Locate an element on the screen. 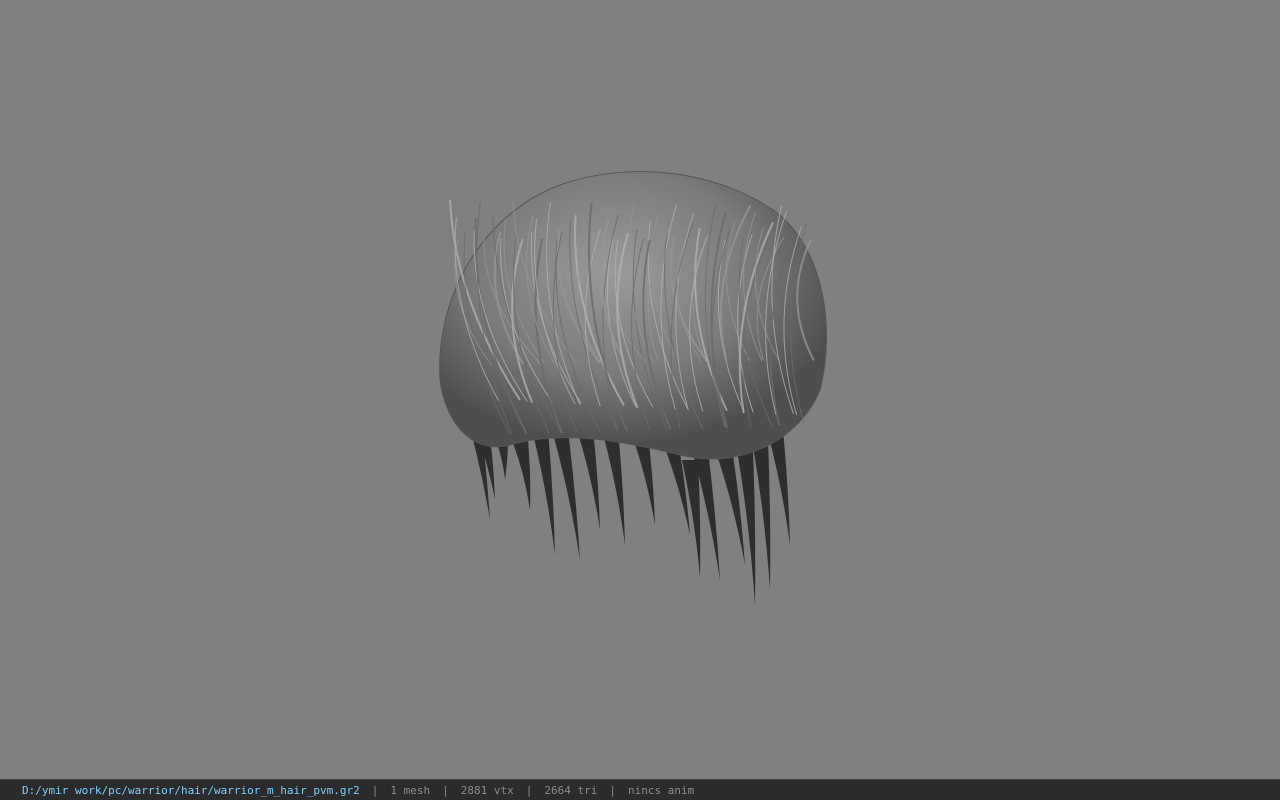 The height and width of the screenshot is (800, 1280). triangle-count: 2664 tri is located at coordinates (571, 790).